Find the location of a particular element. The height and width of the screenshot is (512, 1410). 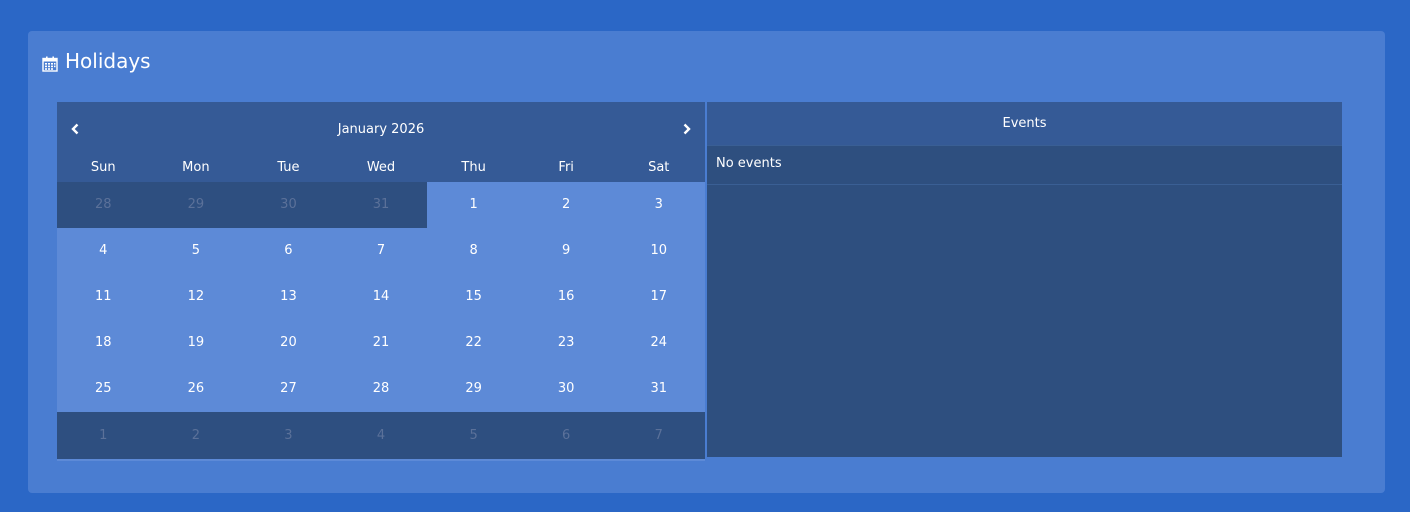

calendar-day: 9 is located at coordinates (566, 251).